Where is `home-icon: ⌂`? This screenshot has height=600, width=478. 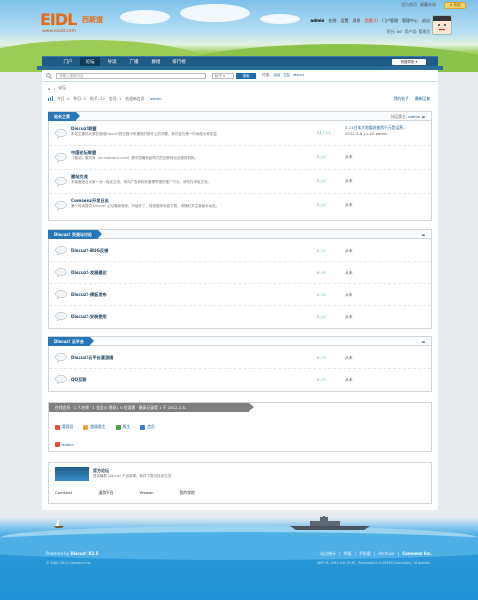
home-icon: ⌂ is located at coordinates (49, 88).